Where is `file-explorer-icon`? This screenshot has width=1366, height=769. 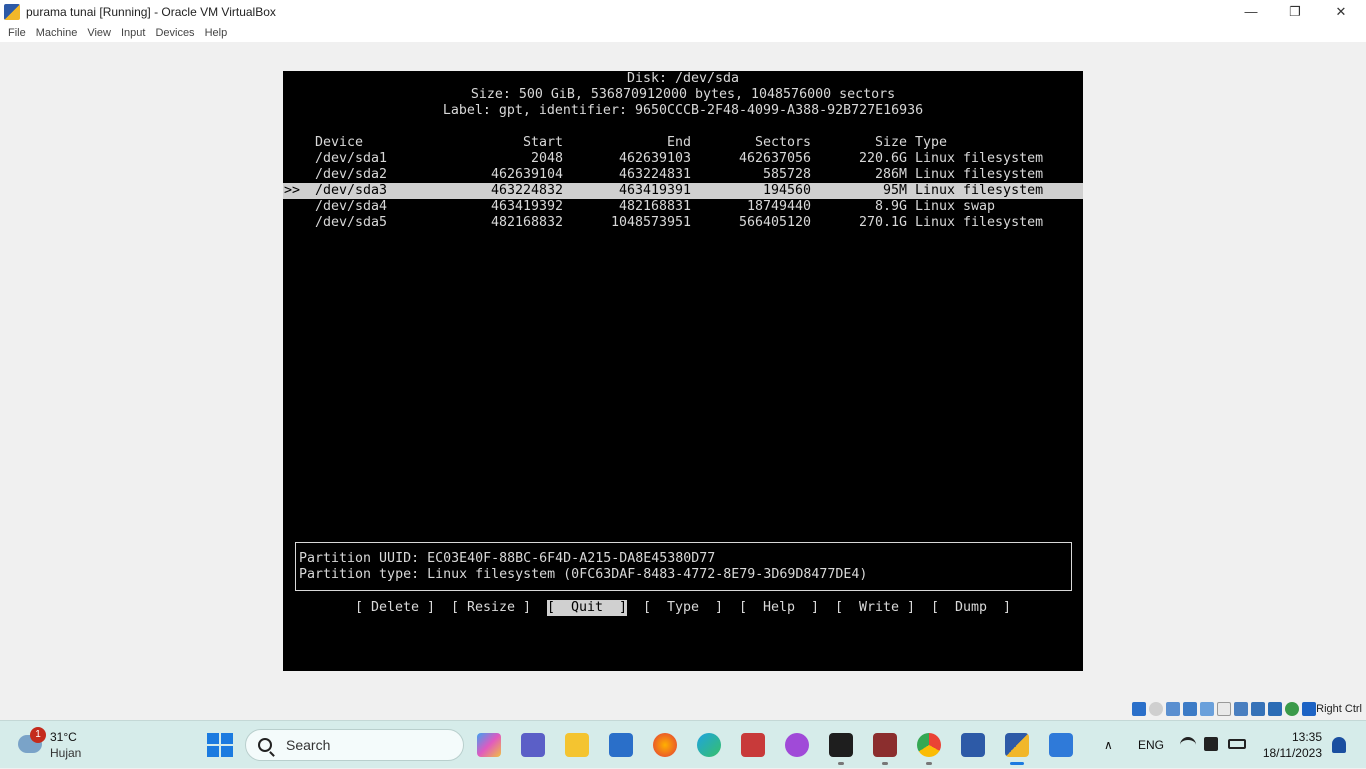
file-explorer-icon is located at coordinates (577, 745).